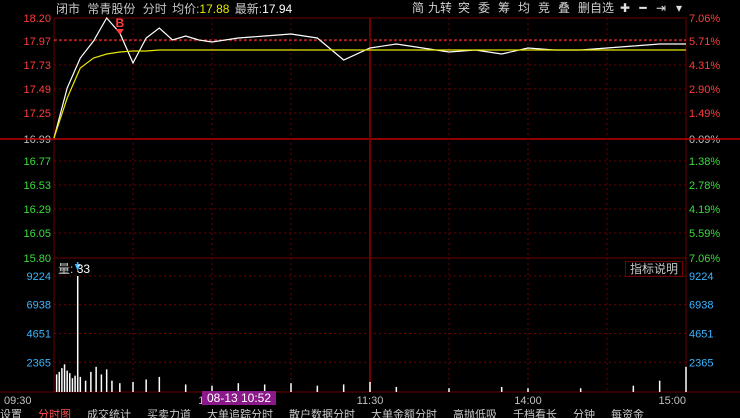 This screenshot has height=418, width=740. I want to click on y-tick-left: 17.49, so click(37, 90).